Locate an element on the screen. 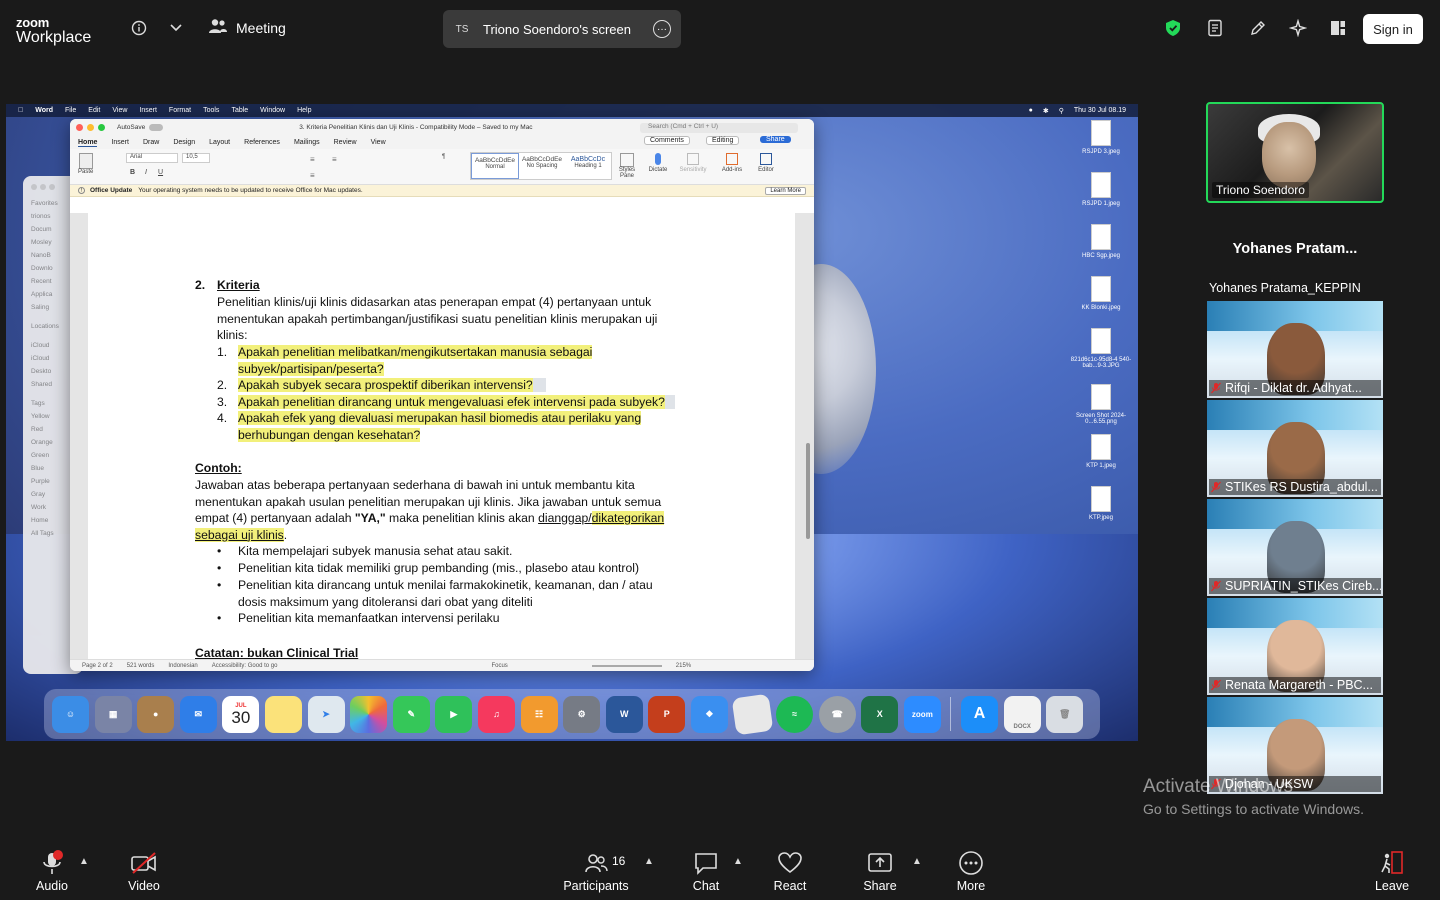 This screenshot has height=900, width=1440. tab-layout: Layout is located at coordinates (219, 142).